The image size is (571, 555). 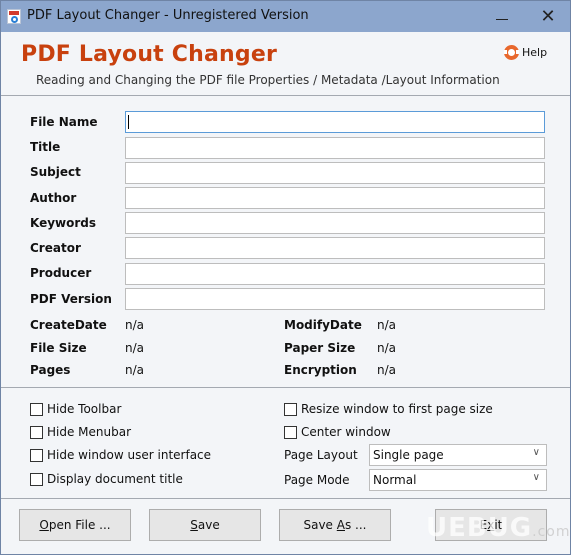 What do you see at coordinates (128, 122) in the screenshot?
I see `text-caret` at bounding box center [128, 122].